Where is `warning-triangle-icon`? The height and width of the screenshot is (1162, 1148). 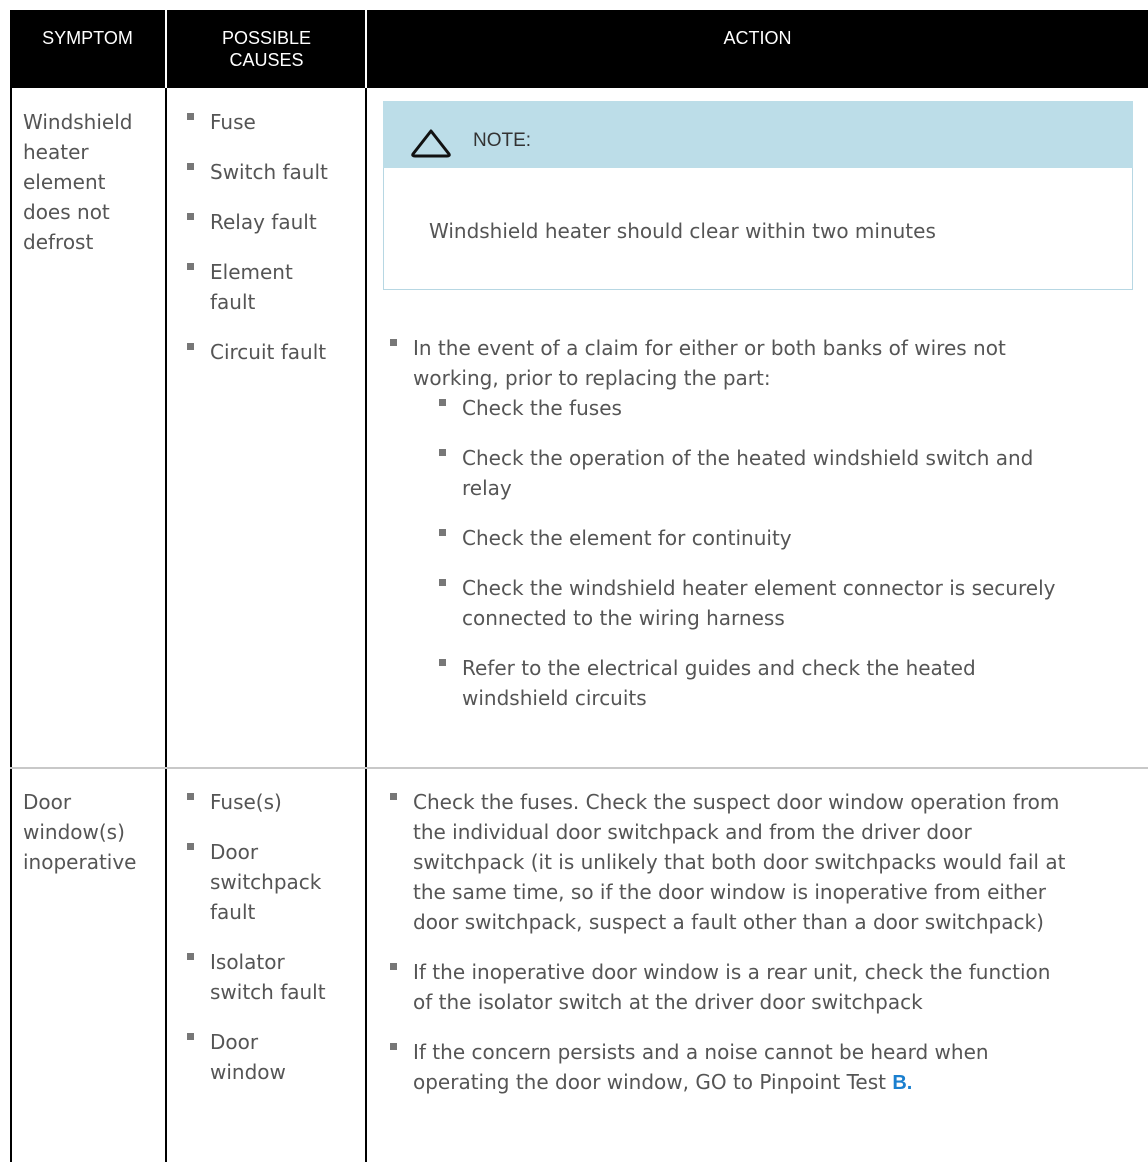 warning-triangle-icon is located at coordinates (431, 143).